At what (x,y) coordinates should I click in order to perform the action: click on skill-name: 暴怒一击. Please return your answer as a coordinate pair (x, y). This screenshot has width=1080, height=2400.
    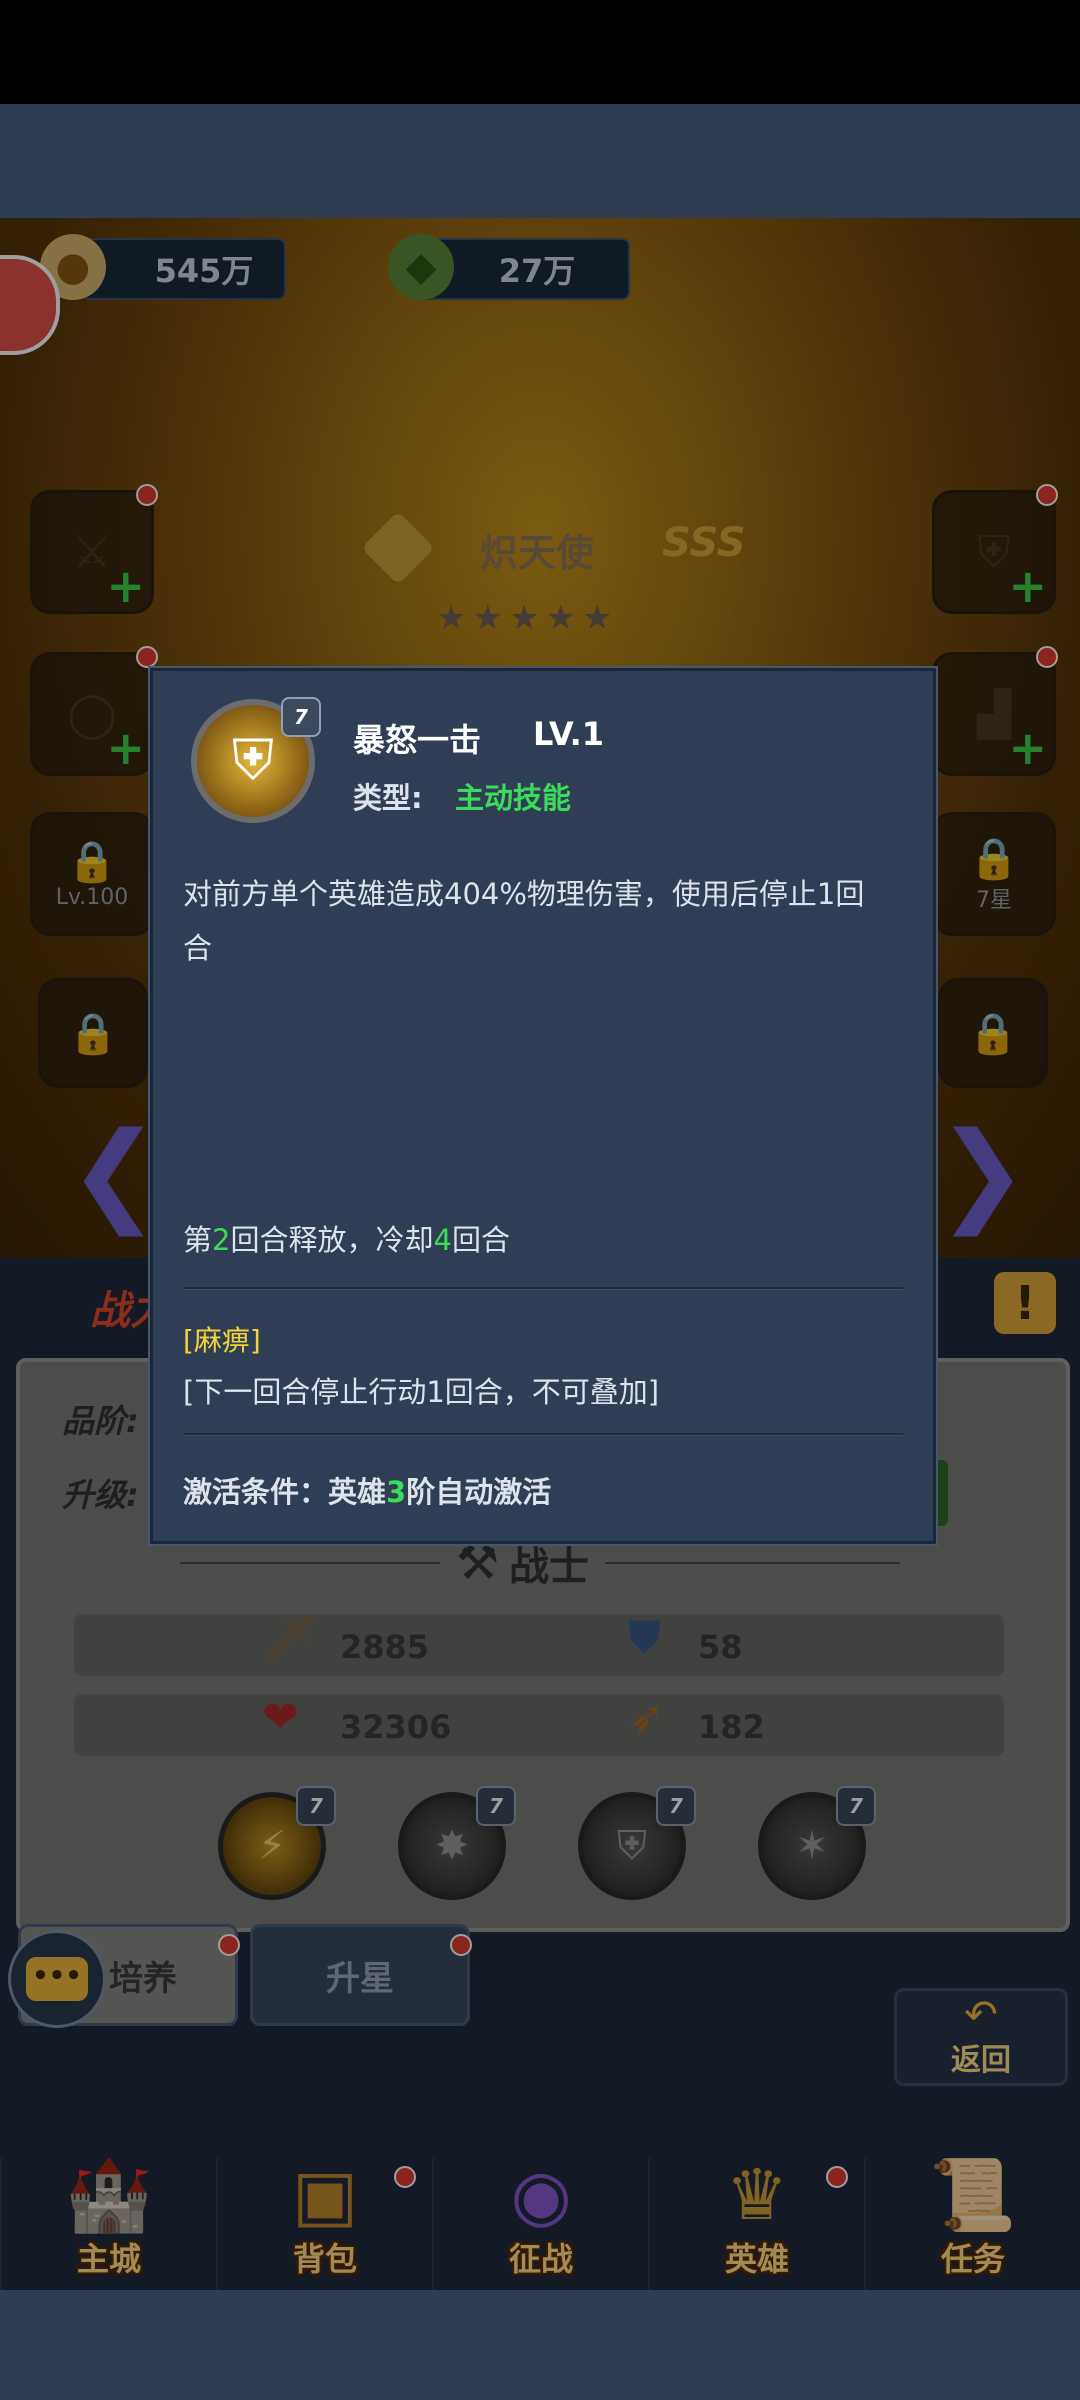
    Looking at the image, I should click on (417, 740).